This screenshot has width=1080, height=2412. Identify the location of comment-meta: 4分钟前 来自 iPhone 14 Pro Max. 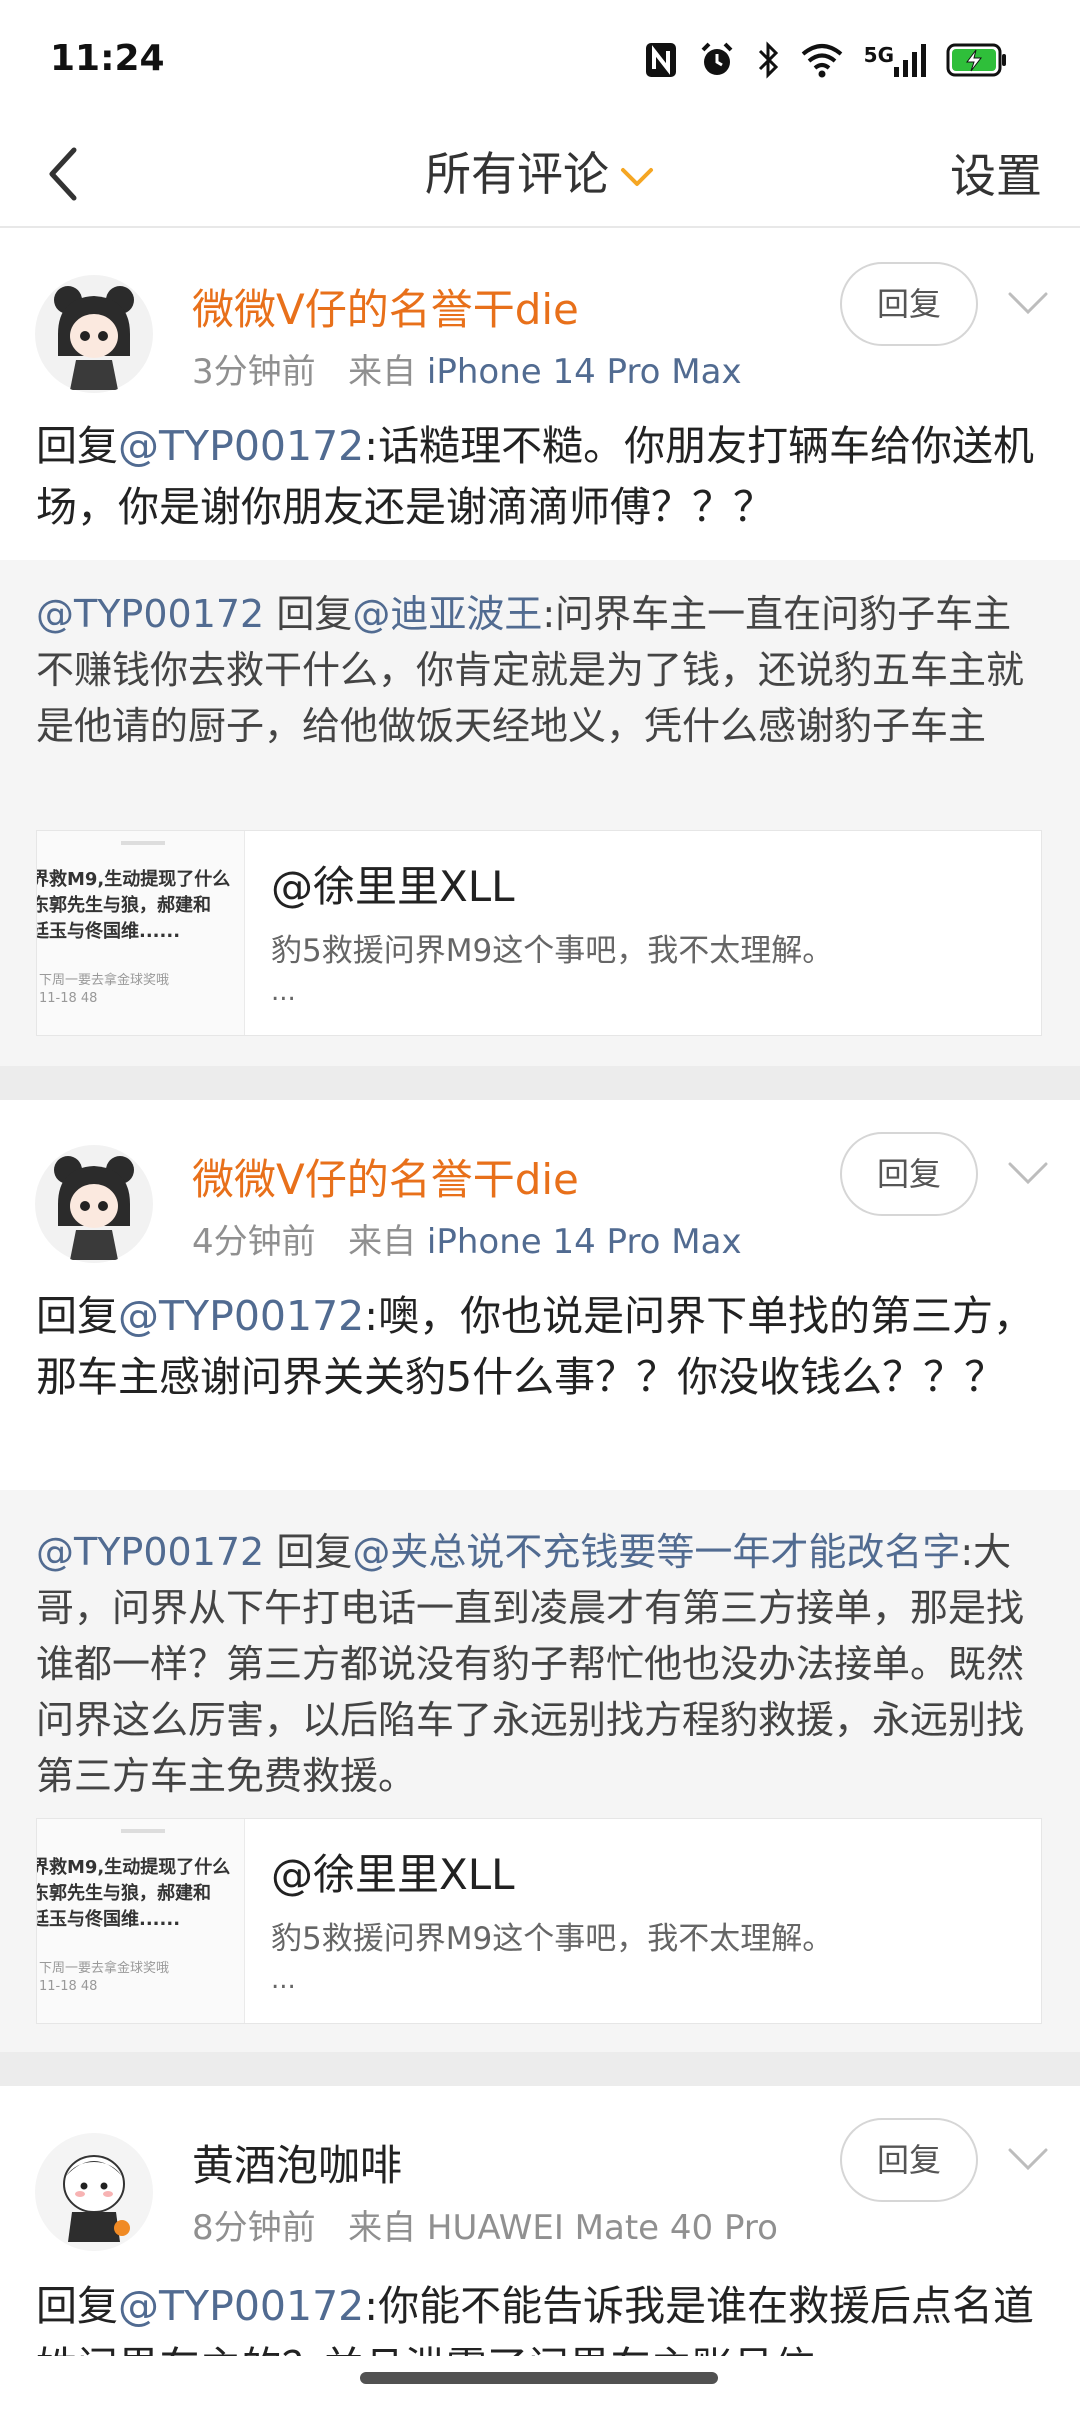
(467, 1238).